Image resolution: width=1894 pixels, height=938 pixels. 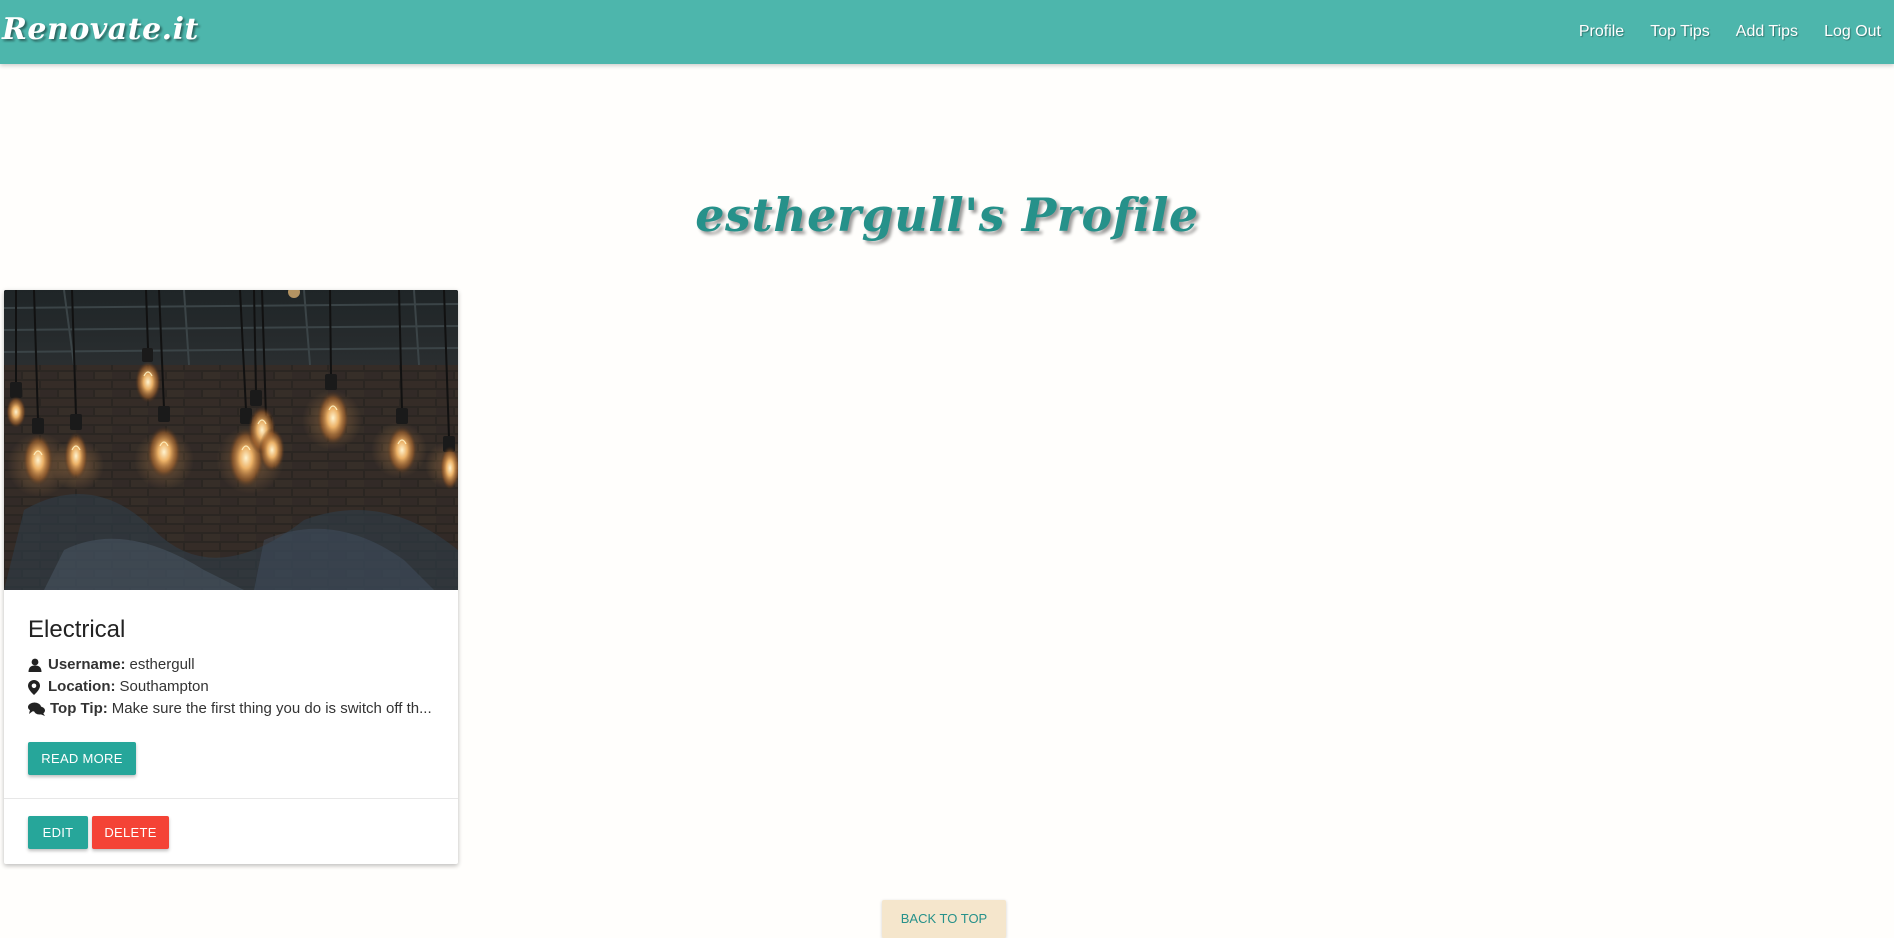 I want to click on comments-icon, so click(x=37, y=709).